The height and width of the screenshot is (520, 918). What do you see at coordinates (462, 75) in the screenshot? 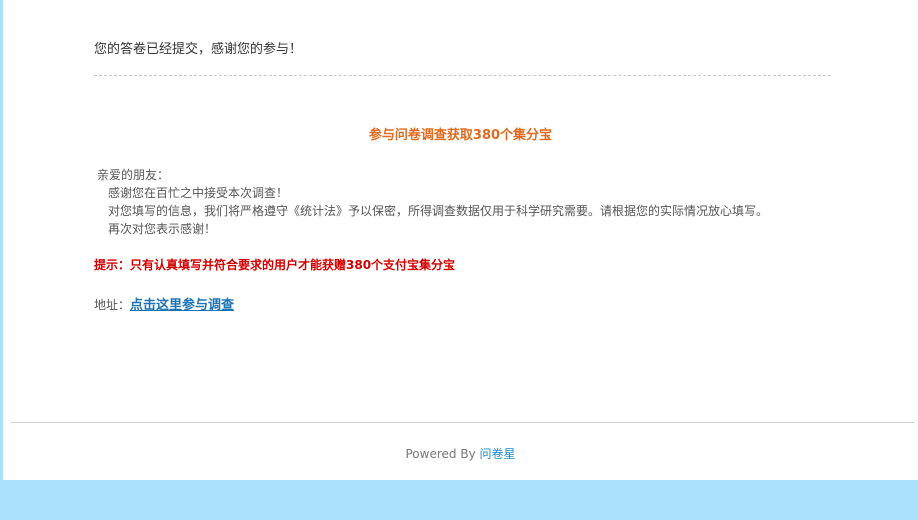
I see `dashed-divider` at bounding box center [462, 75].